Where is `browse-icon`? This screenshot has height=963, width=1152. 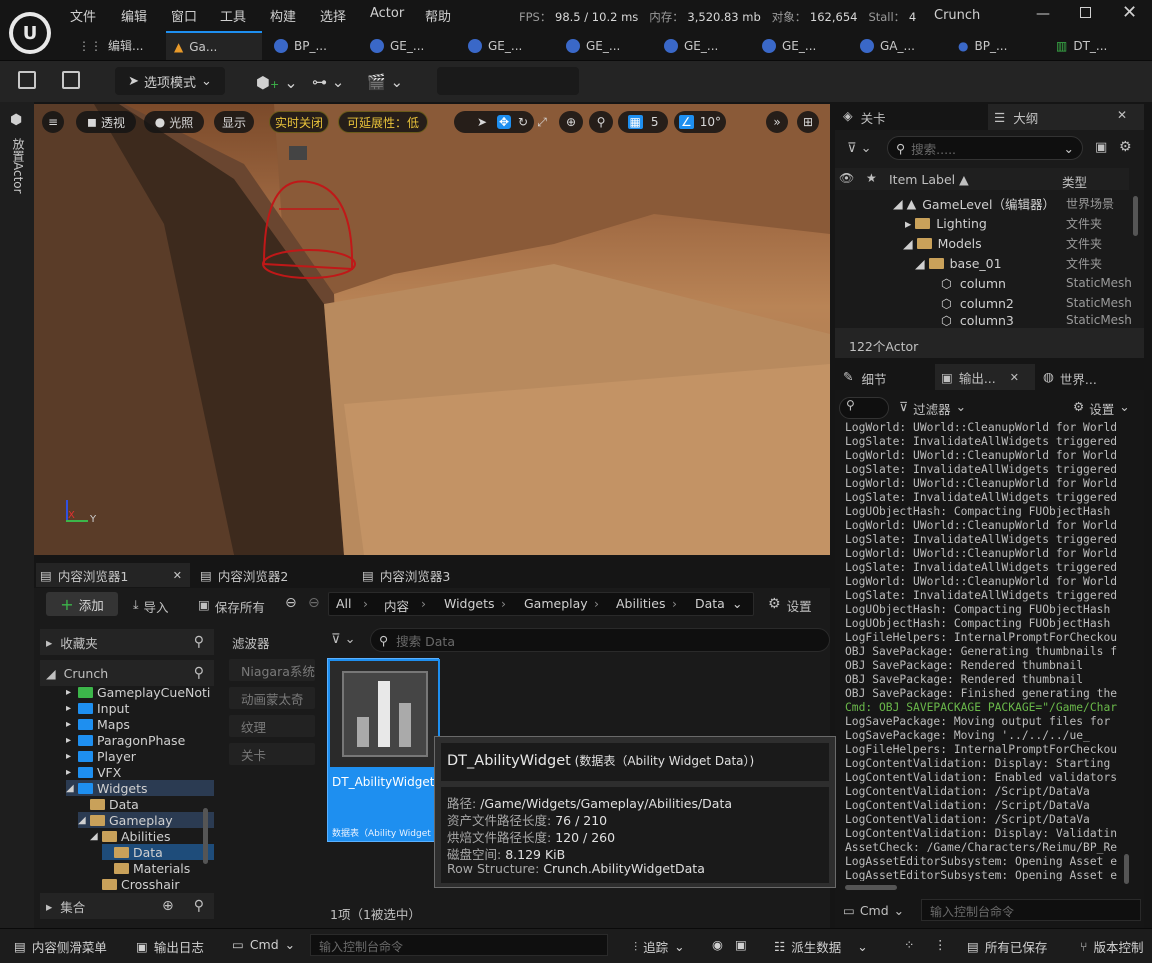 browse-icon is located at coordinates (71, 80).